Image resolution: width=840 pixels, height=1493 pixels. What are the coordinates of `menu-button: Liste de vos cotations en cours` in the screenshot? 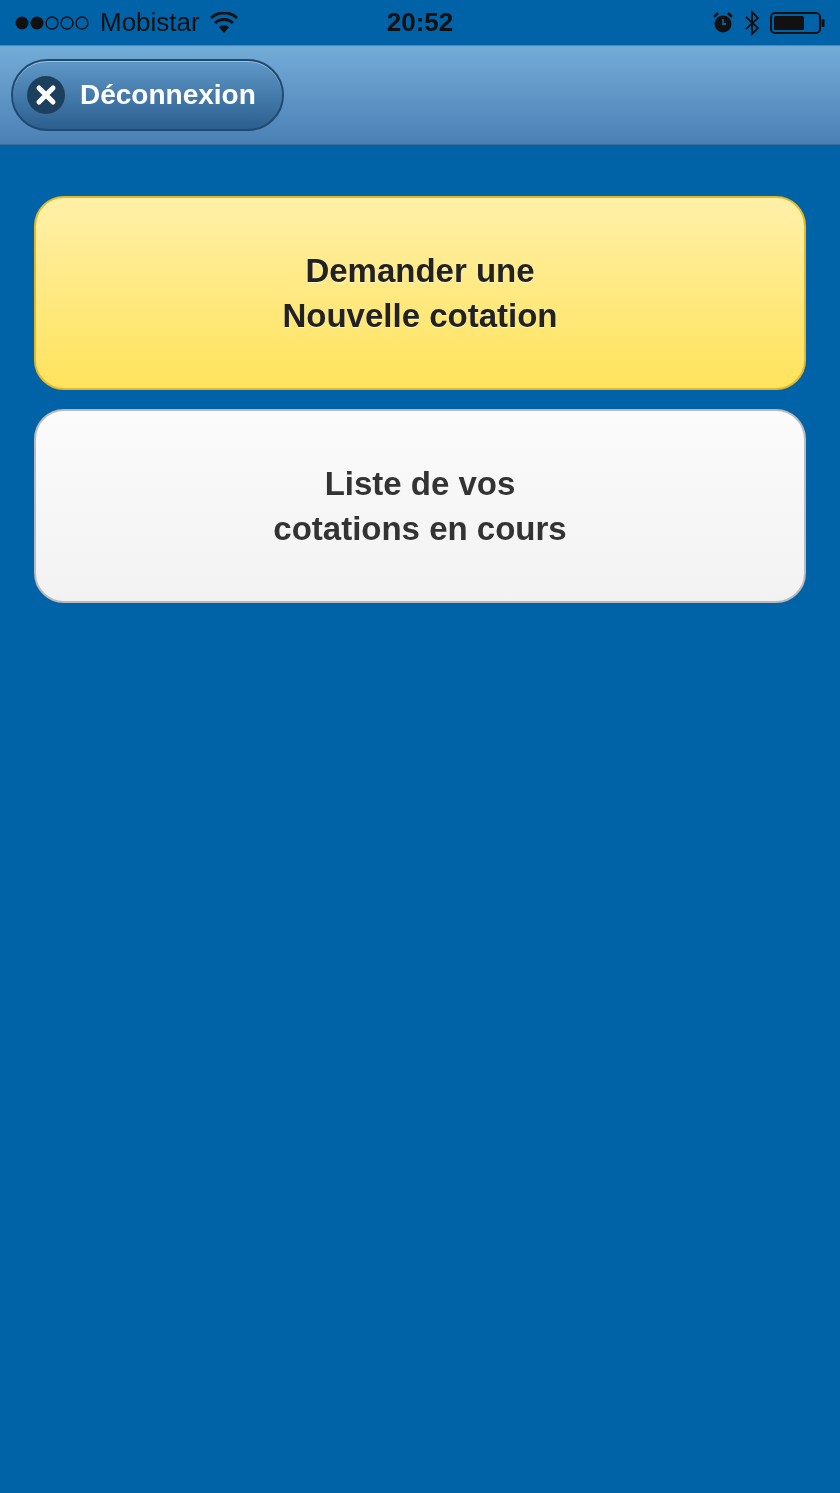 It's located at (420, 506).